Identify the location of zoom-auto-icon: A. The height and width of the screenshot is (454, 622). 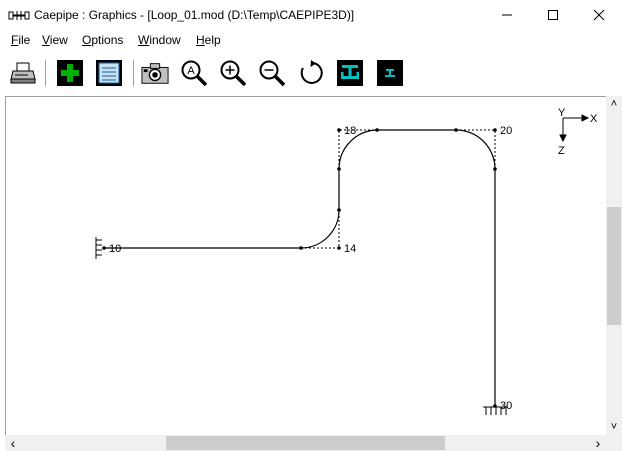
(194, 73).